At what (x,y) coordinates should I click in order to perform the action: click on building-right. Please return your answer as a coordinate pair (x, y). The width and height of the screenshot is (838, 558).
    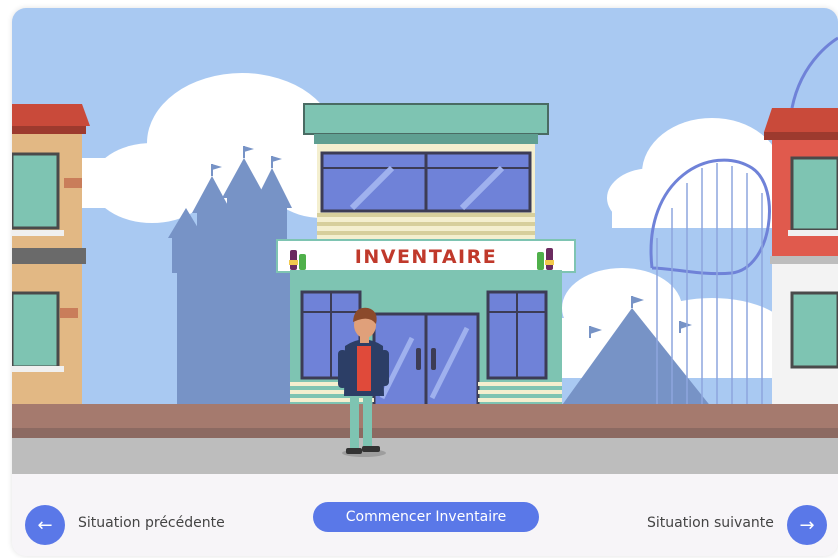
    Looking at the image, I should click on (801, 265).